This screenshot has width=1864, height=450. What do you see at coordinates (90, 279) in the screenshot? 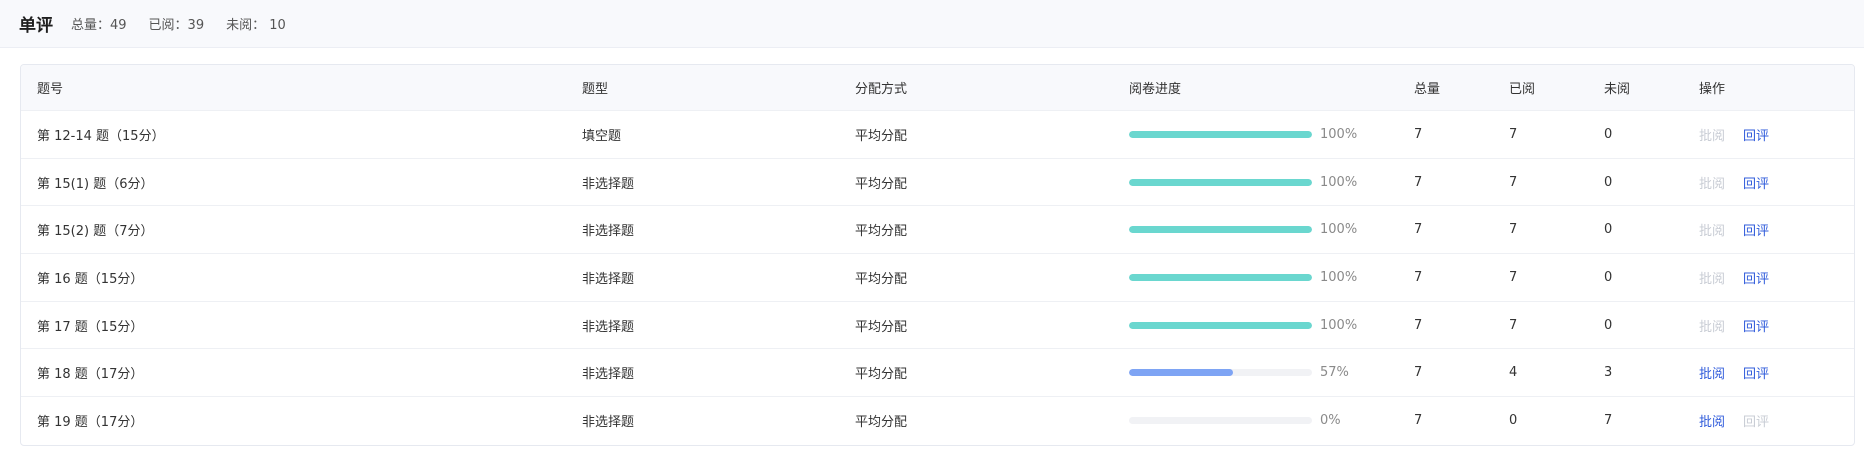
I see `question-number: 第 16 题（15分）` at bounding box center [90, 279].